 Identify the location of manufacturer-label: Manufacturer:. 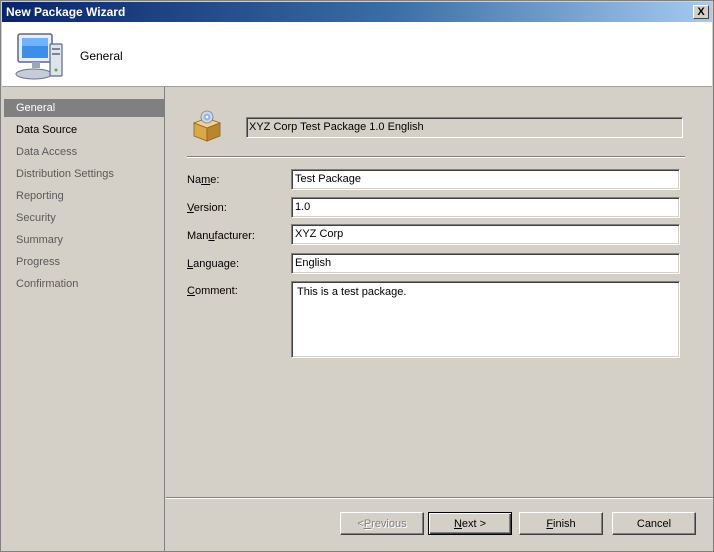
(221, 236).